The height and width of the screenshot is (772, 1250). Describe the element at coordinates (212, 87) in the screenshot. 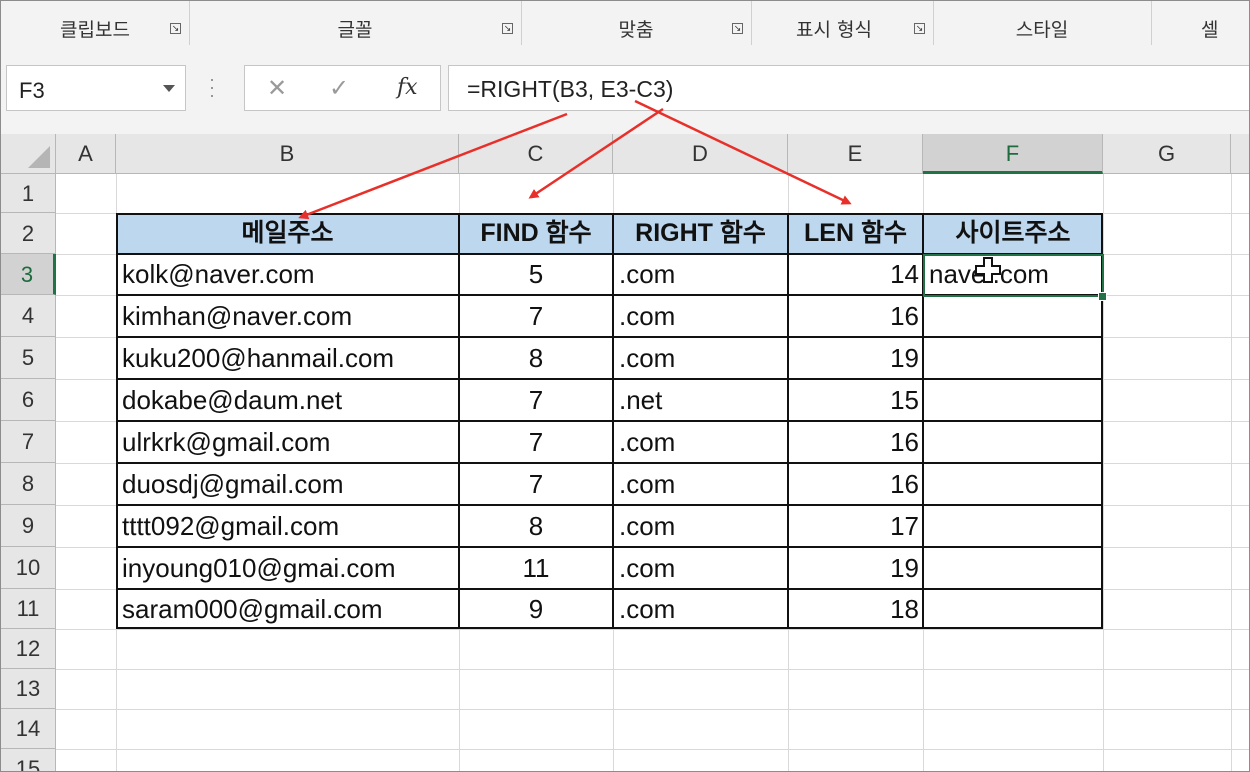

I see `drag-handle-icon: · · ·` at that location.